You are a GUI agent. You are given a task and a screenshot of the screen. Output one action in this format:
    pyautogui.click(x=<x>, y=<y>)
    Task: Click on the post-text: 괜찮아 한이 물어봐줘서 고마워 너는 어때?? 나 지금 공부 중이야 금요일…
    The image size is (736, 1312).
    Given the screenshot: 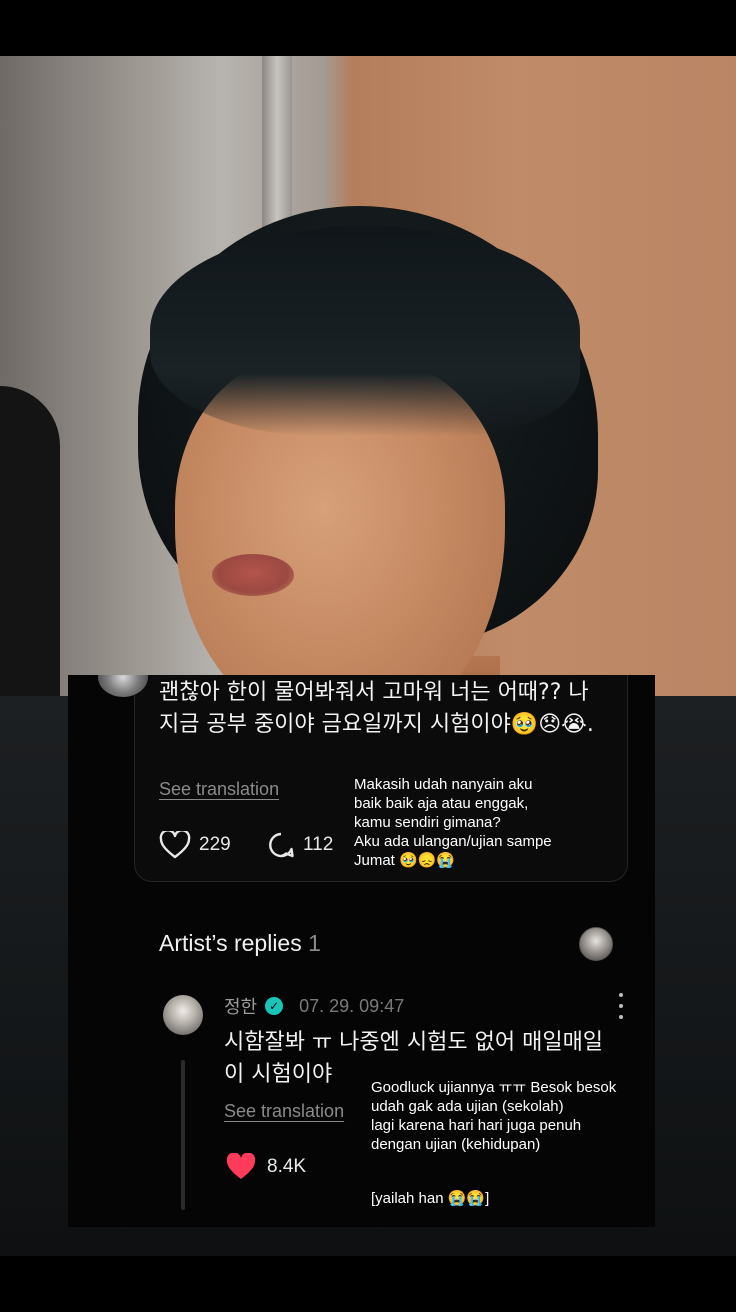 What is the action you would take?
    pyautogui.click(x=376, y=708)
    